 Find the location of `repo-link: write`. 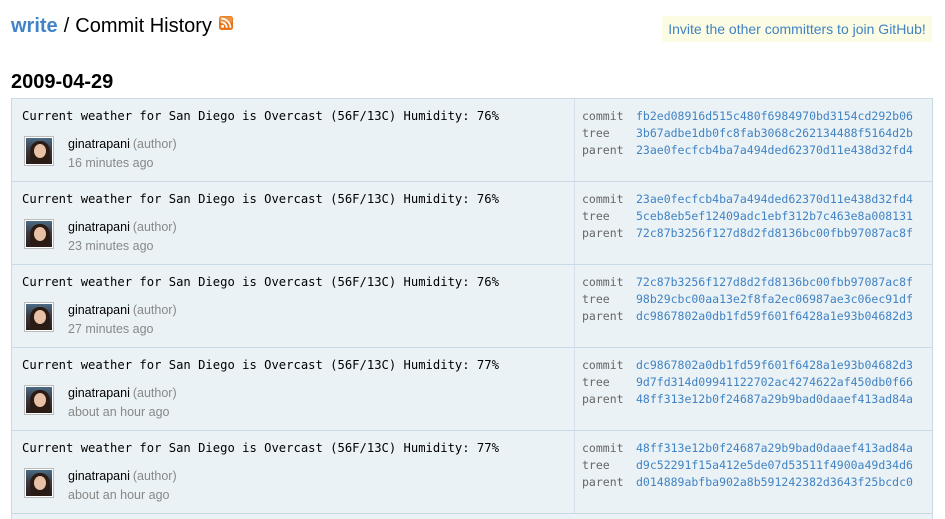

repo-link: write is located at coordinates (34, 26).